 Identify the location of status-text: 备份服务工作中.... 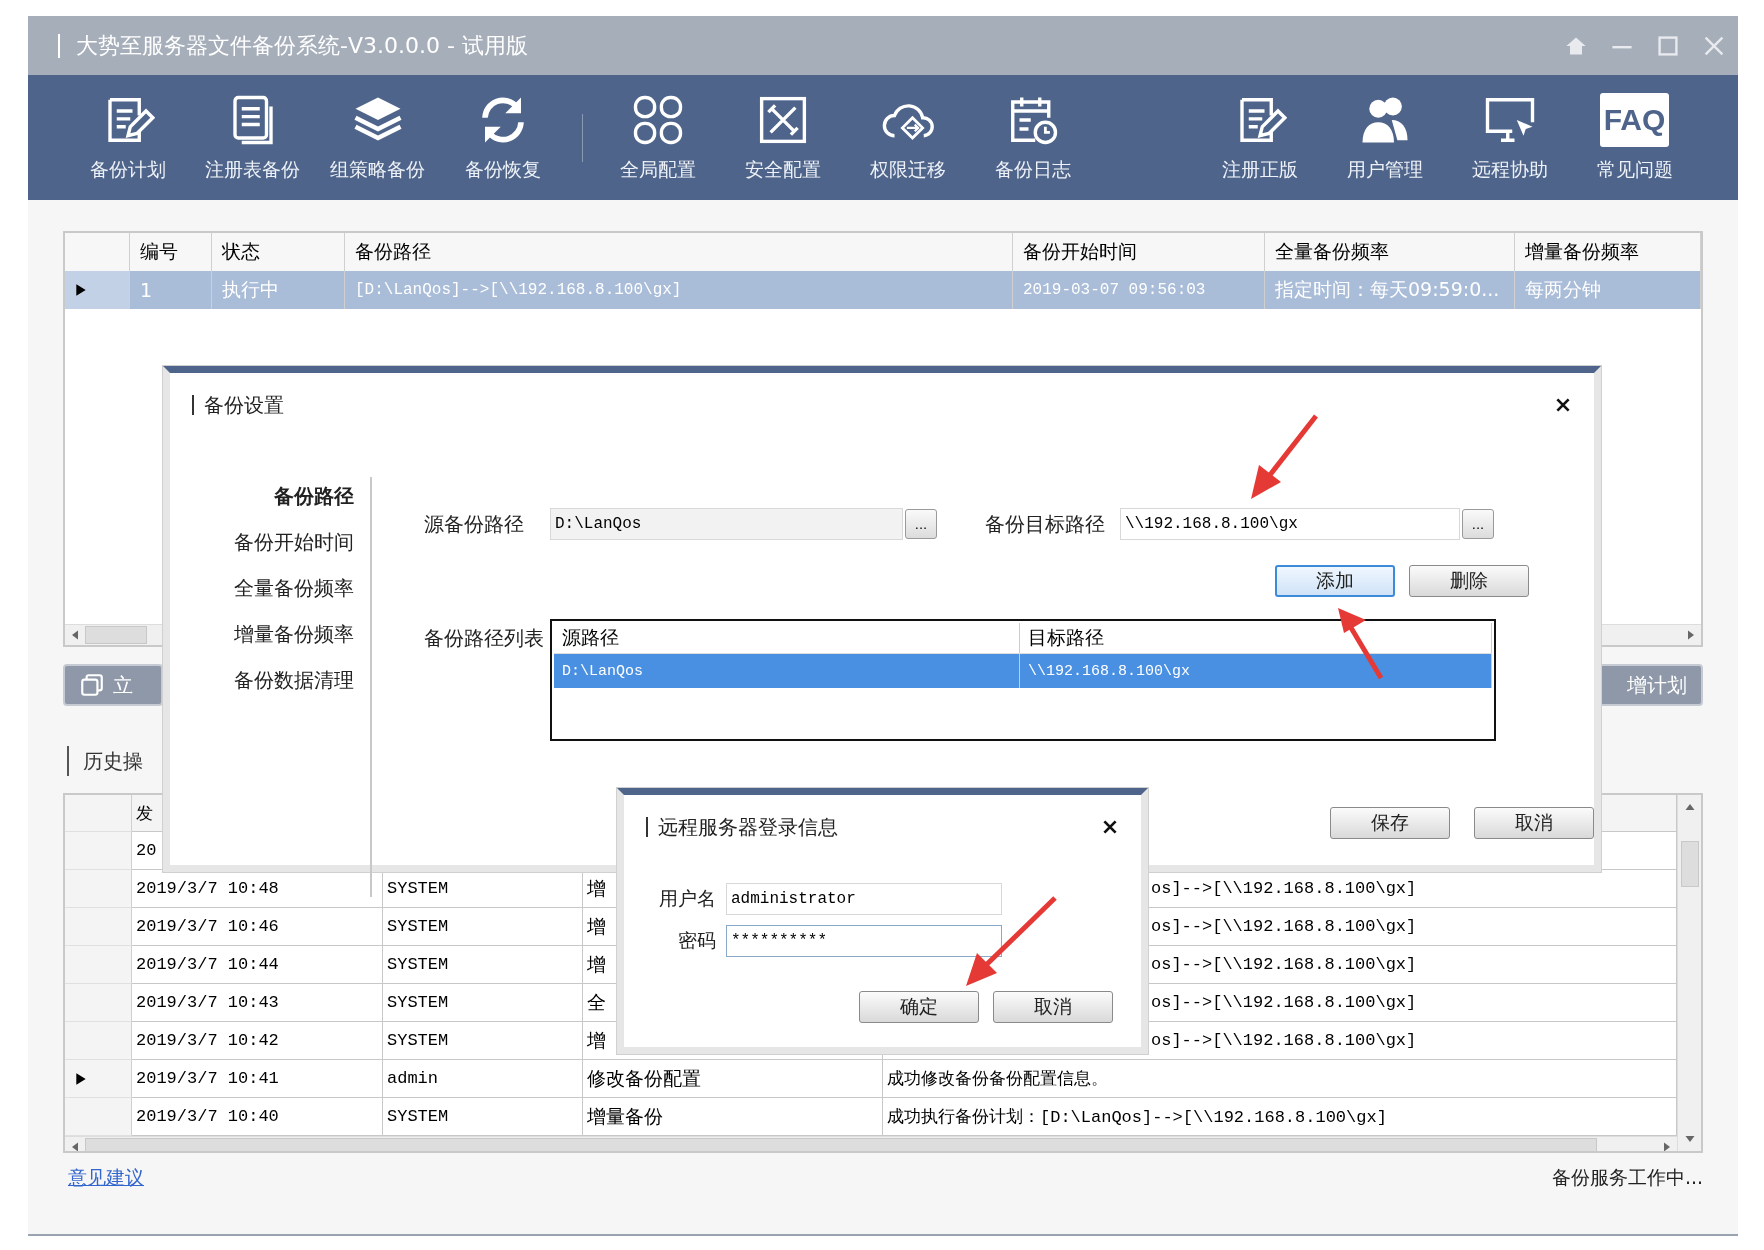
(1627, 1177).